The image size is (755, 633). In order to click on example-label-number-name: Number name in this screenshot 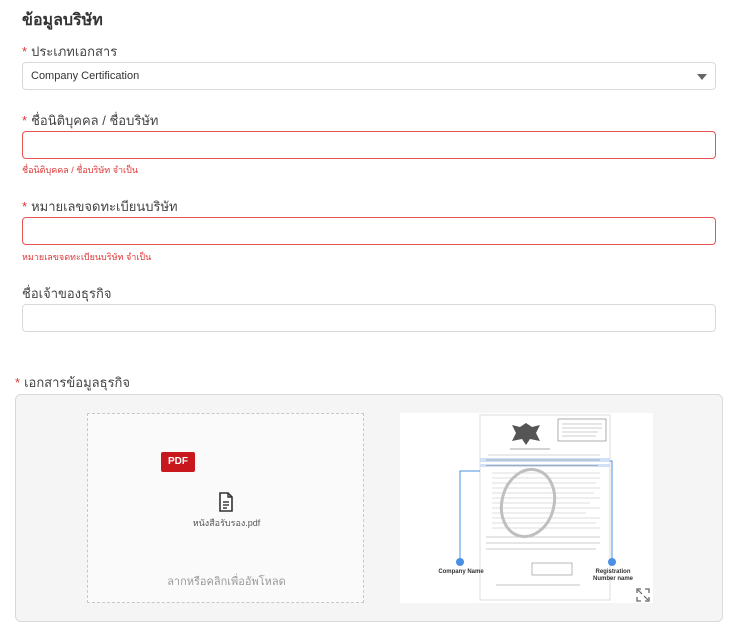, I will do `click(612, 579)`.